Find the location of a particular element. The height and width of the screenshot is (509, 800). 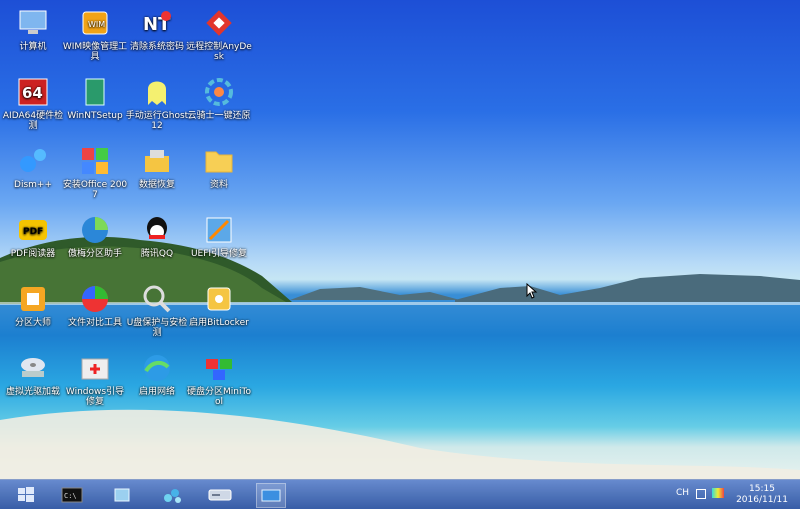

mouse-cursor-icon is located at coordinates (532, 291).